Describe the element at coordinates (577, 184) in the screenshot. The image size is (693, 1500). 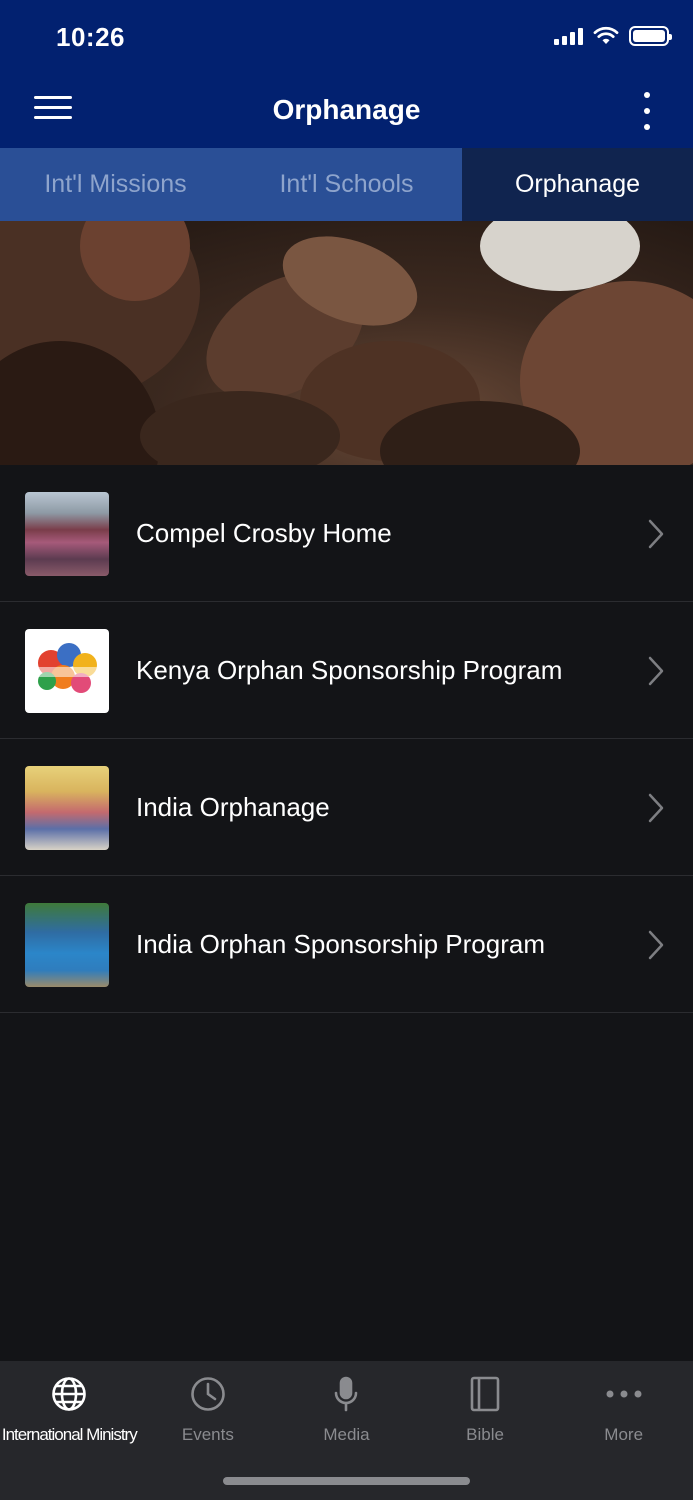
I see `tab-orphanage: Orphanage` at that location.